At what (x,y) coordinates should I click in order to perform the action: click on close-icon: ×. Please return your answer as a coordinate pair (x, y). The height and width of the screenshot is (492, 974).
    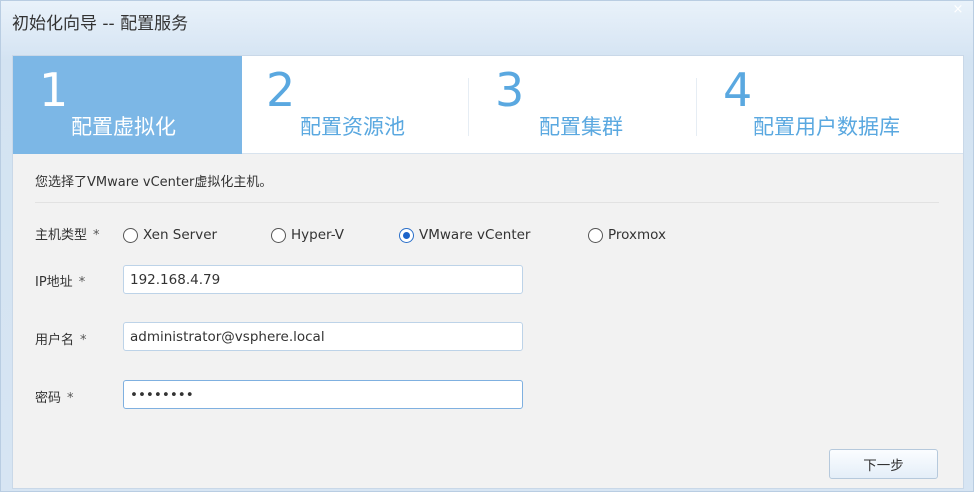
    Looking at the image, I should click on (958, 10).